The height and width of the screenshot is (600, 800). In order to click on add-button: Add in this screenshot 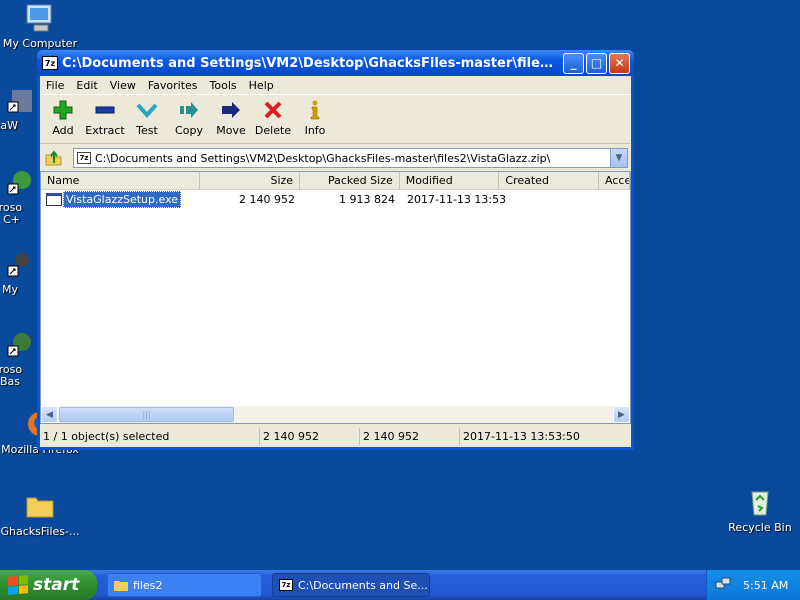, I will do `click(63, 116)`.